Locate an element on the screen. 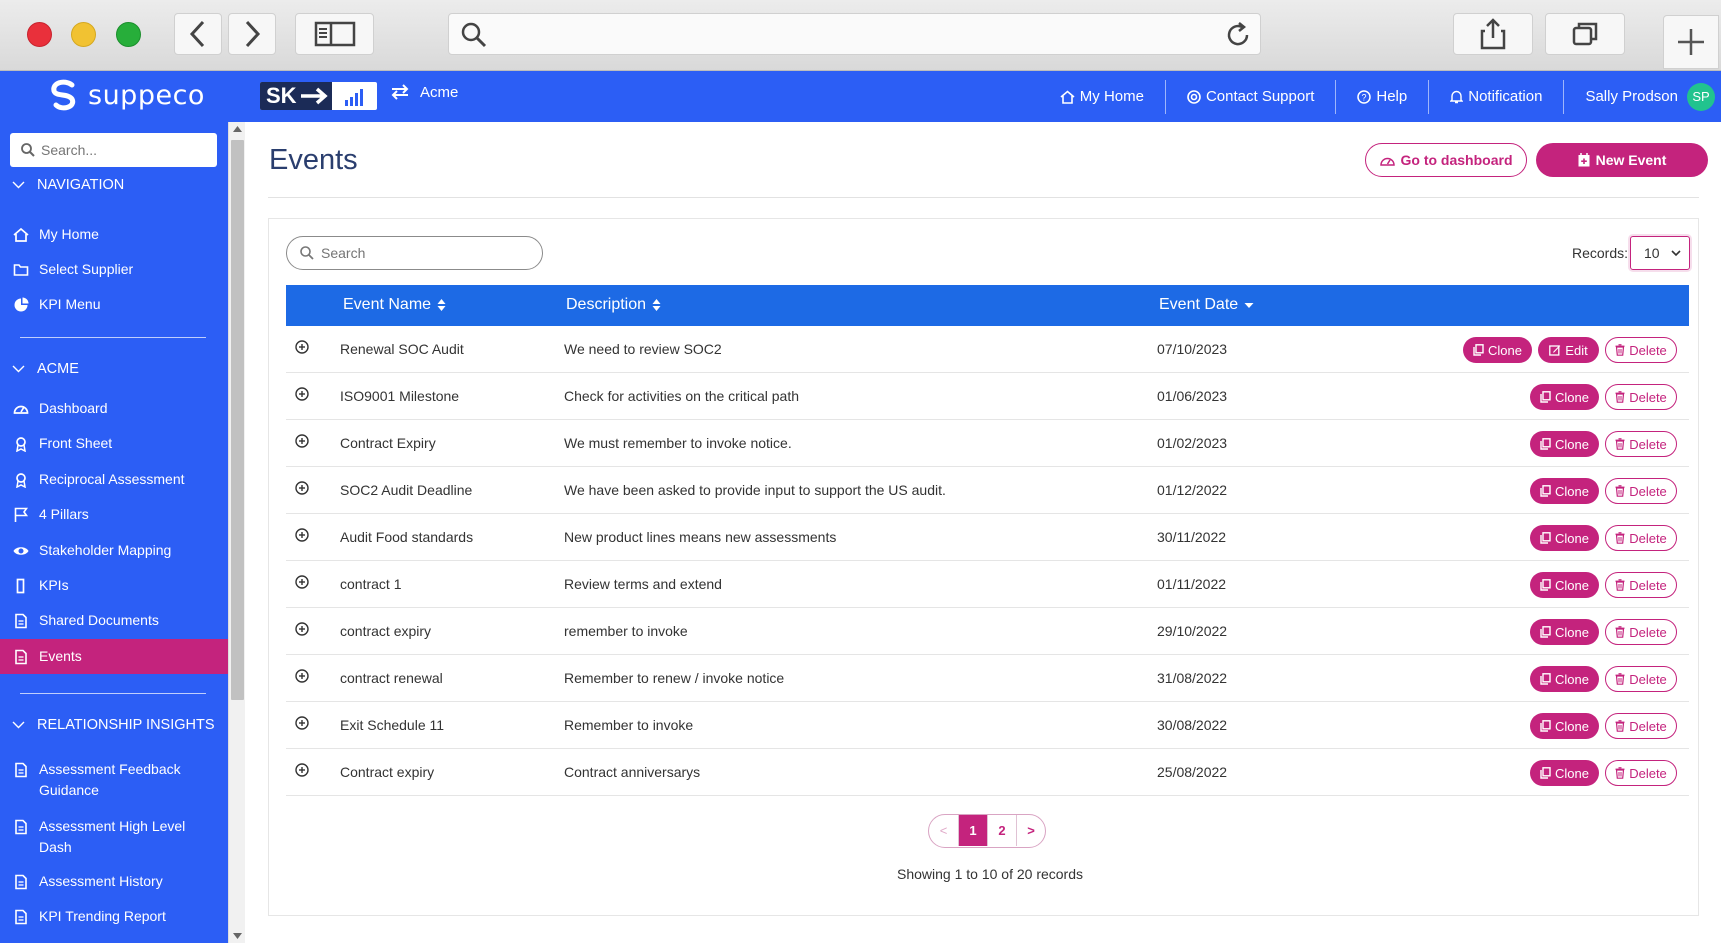  sidebar-toggle-button is located at coordinates (334, 34).